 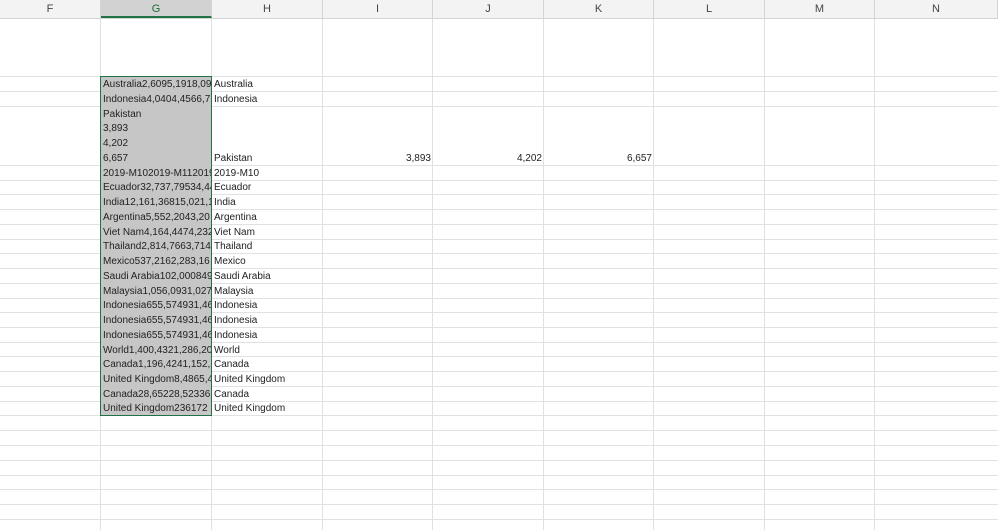 I want to click on cell-g-row-8: Viet Nam4,164,4474,232, so click(x=156, y=232).